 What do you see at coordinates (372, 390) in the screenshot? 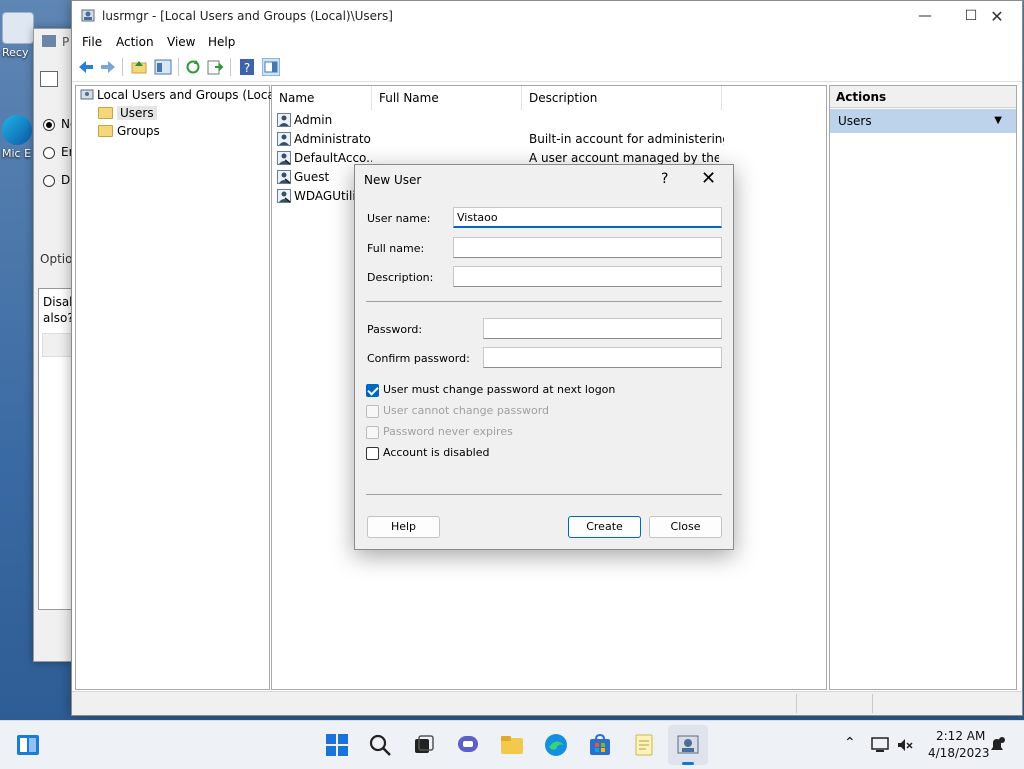
I see `must-change-password-checkbox` at bounding box center [372, 390].